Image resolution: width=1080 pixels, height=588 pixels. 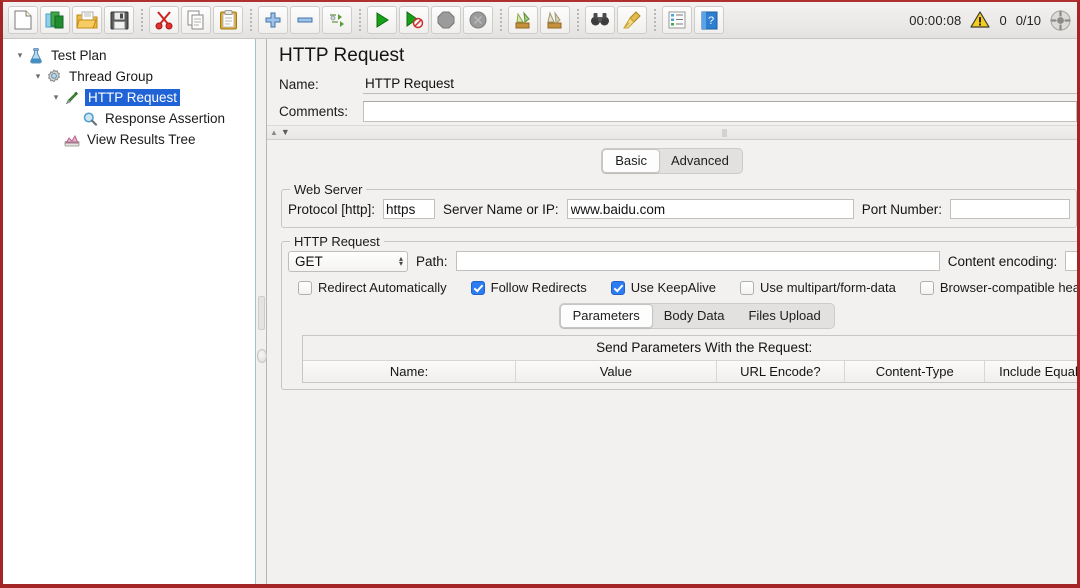 I want to click on shutdown-button, so click(x=478, y=20).